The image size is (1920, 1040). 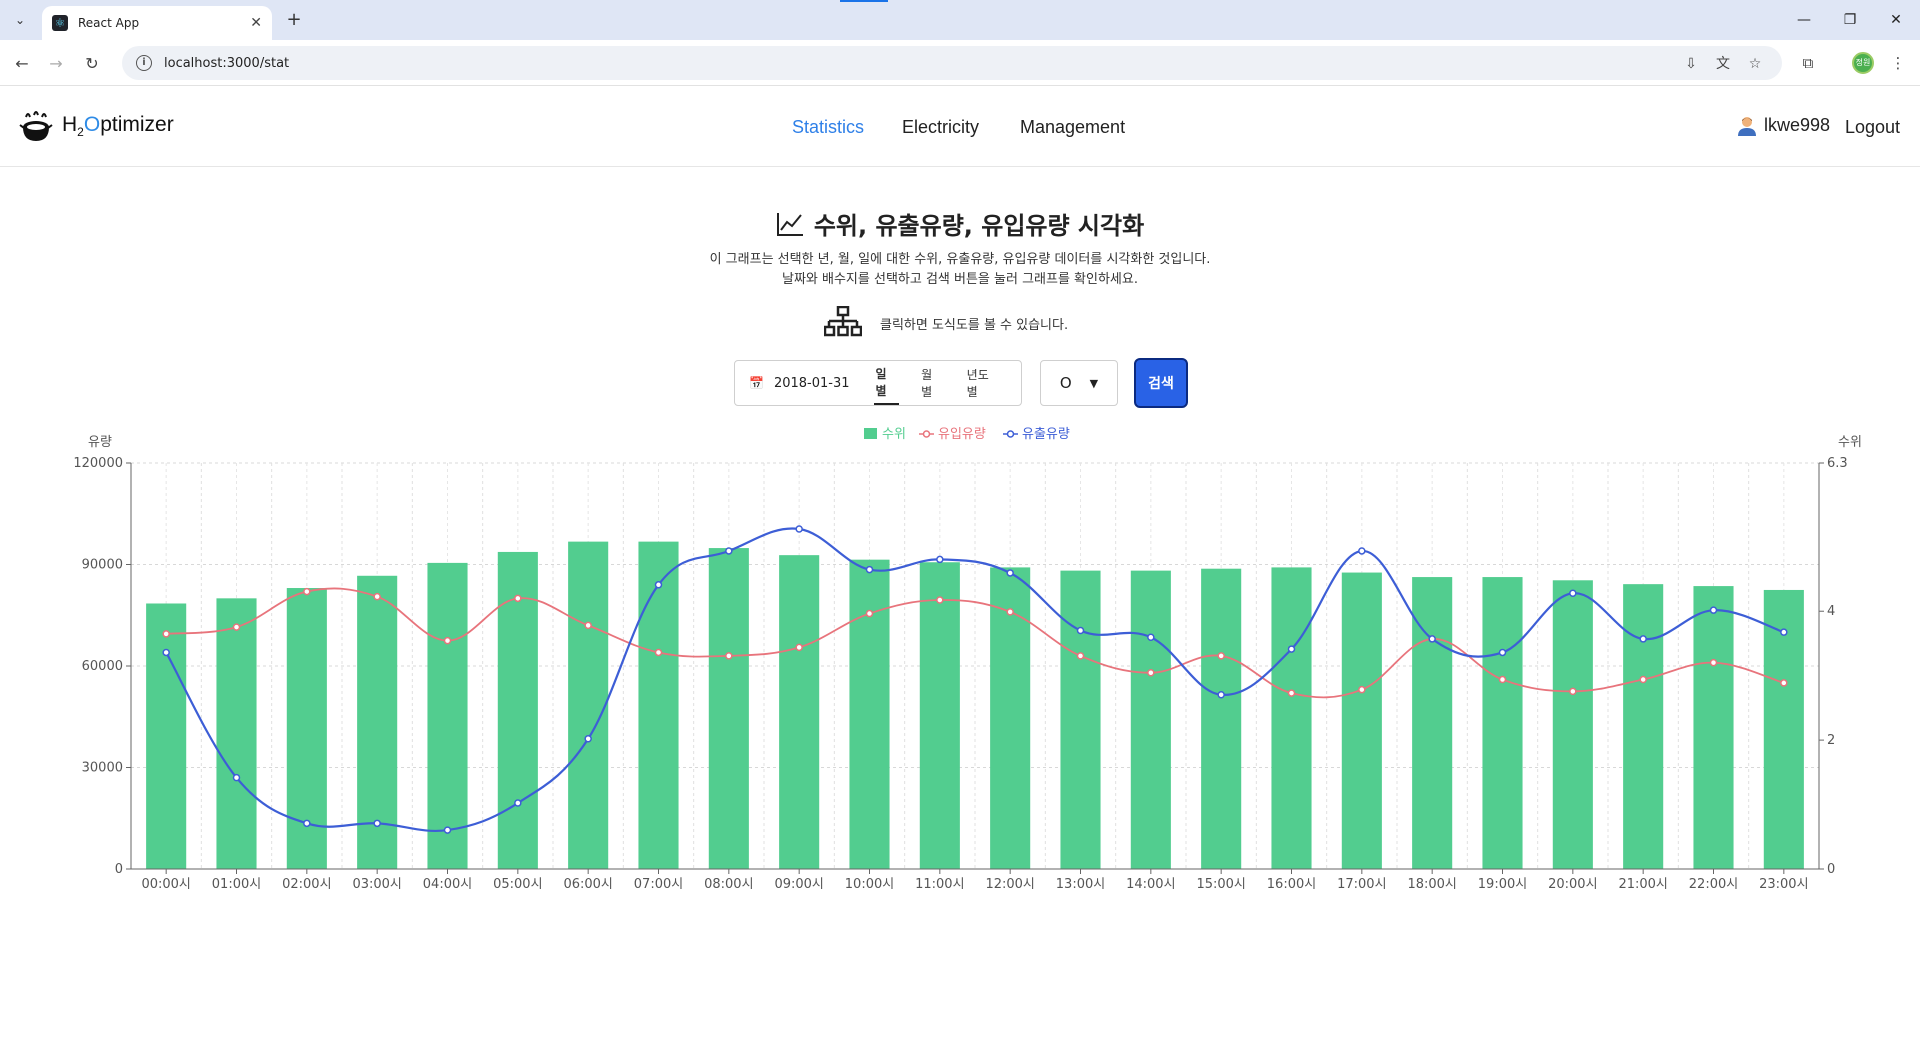 I want to click on legend-label: 유출유량, so click(x=1046, y=434).